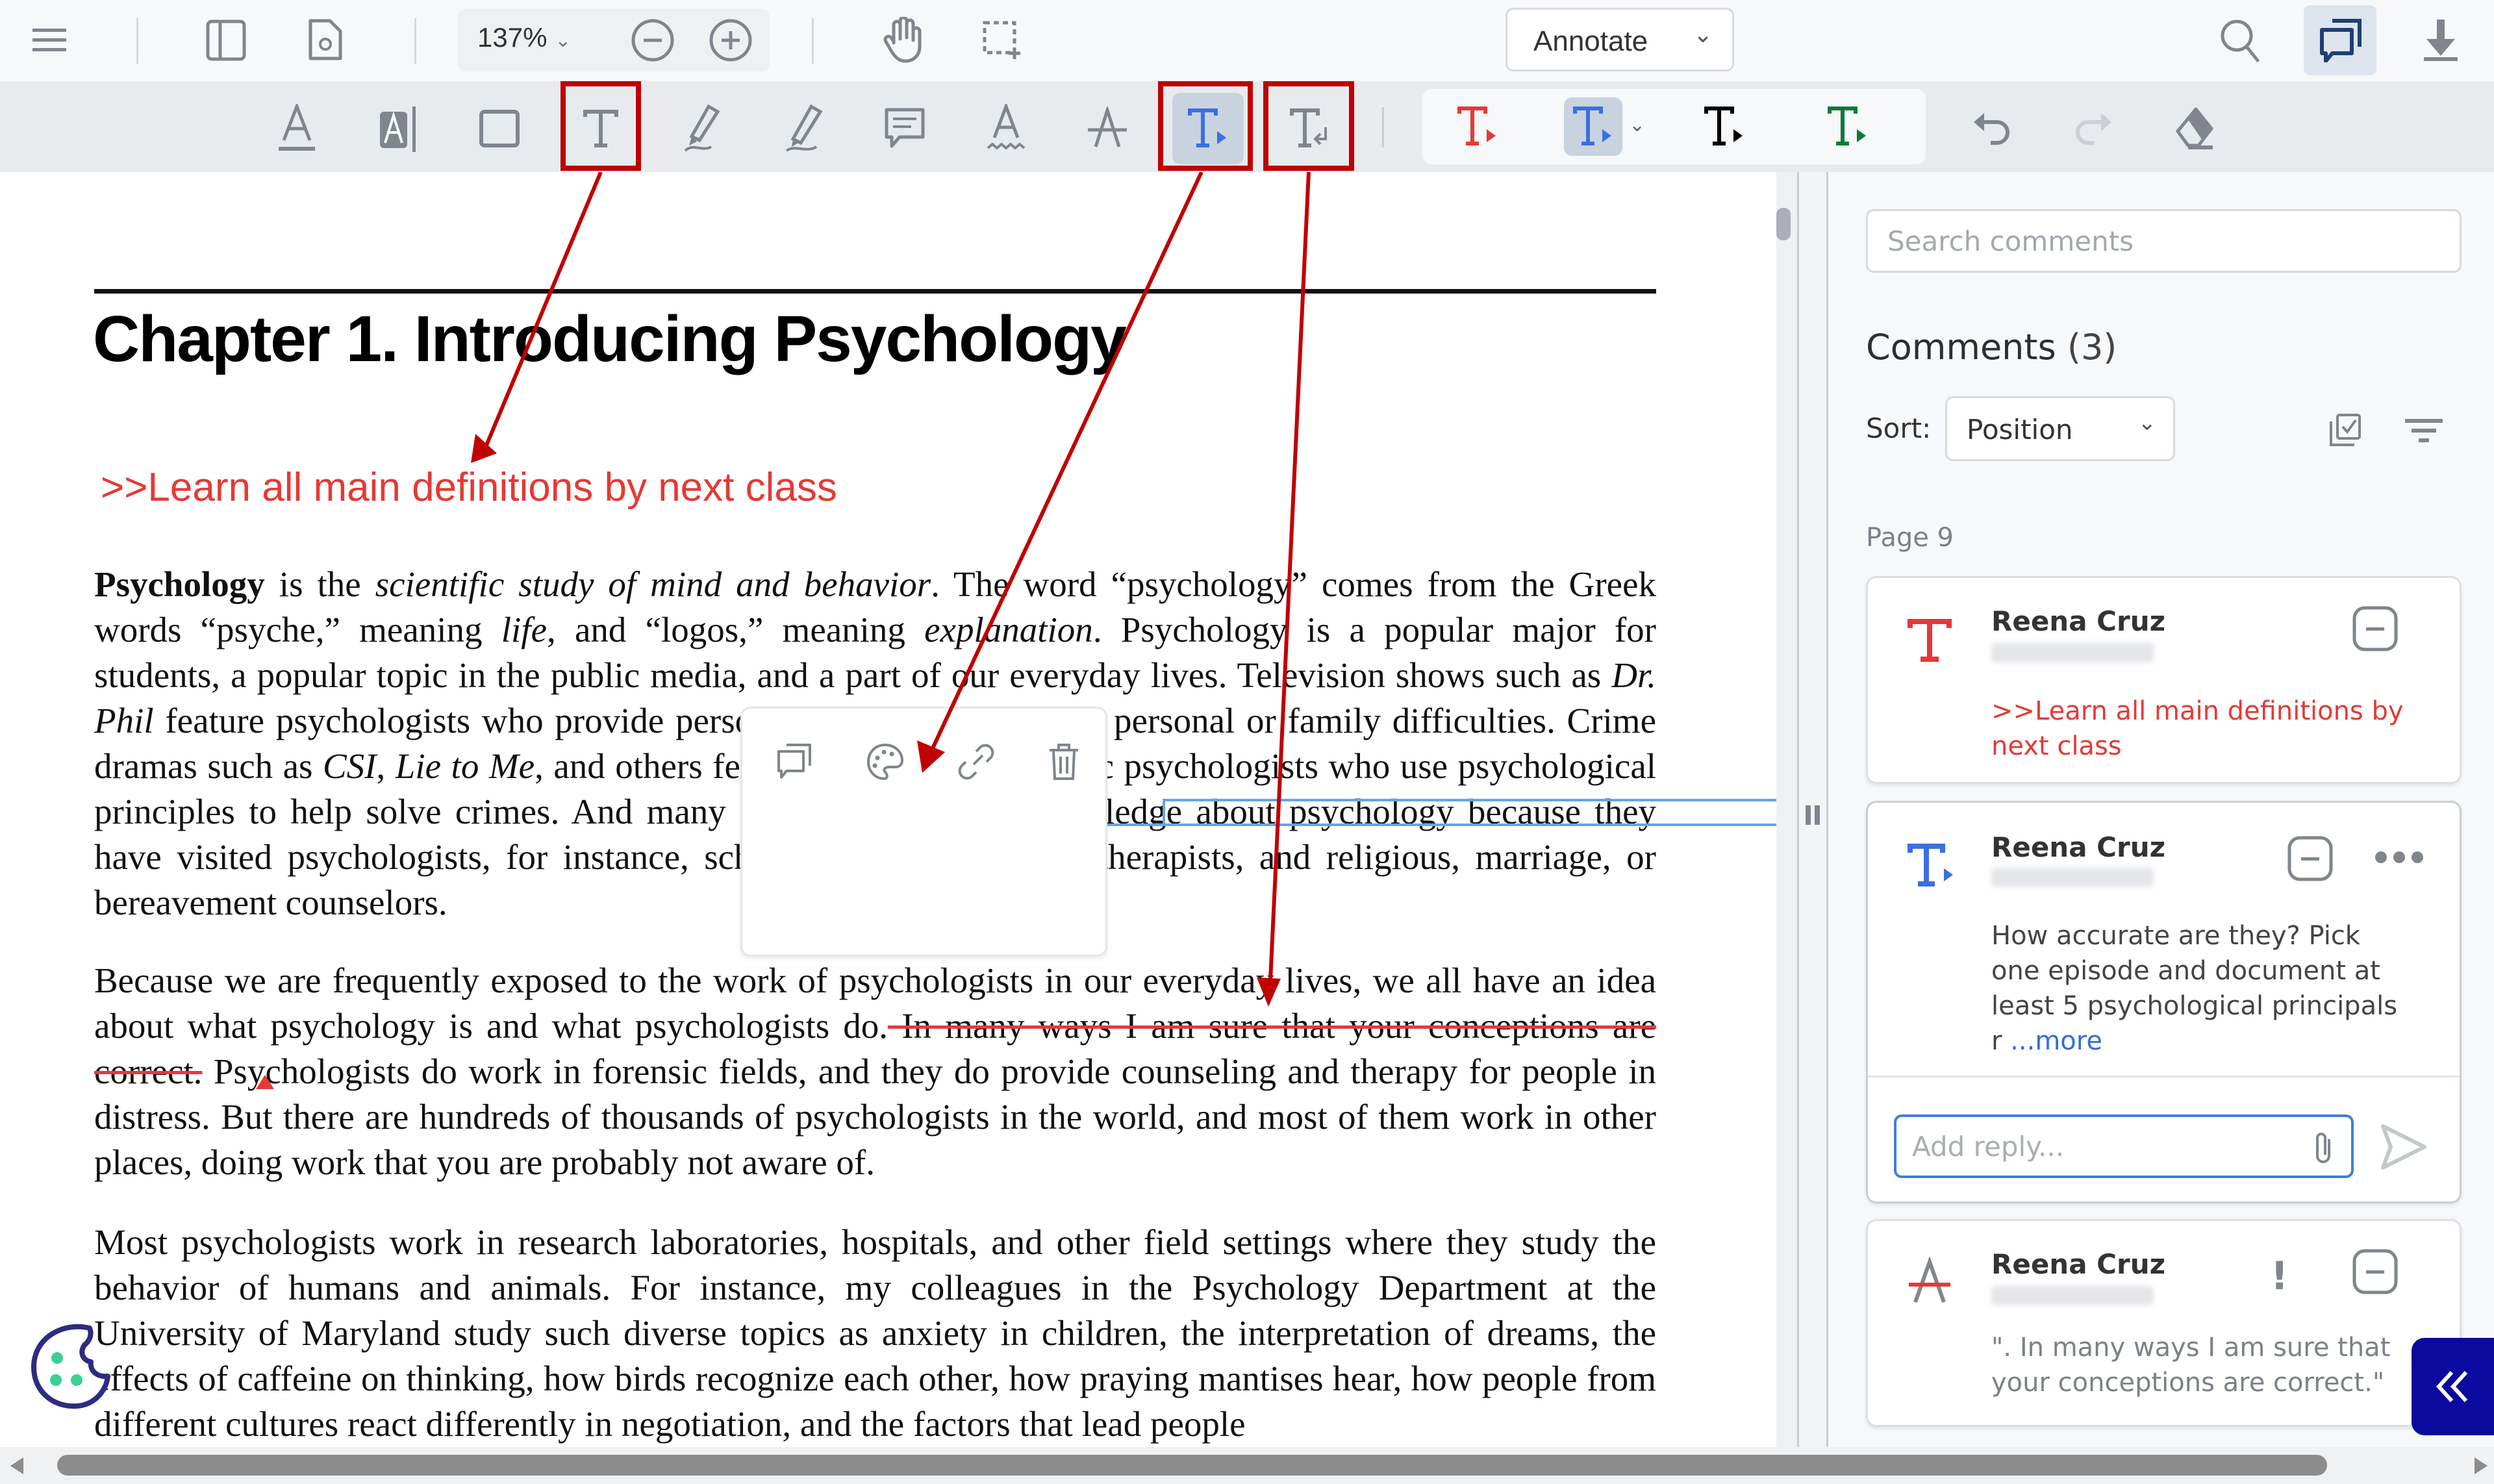  I want to click on hand-pan-icon, so click(902, 40).